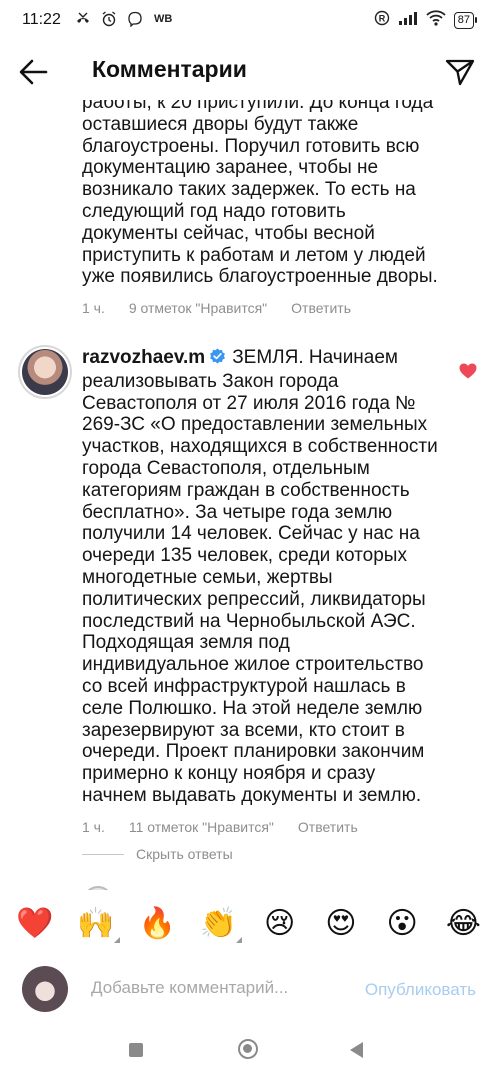  What do you see at coordinates (420, 990) in the screenshot?
I see `publish-button: Опубликовать` at bounding box center [420, 990].